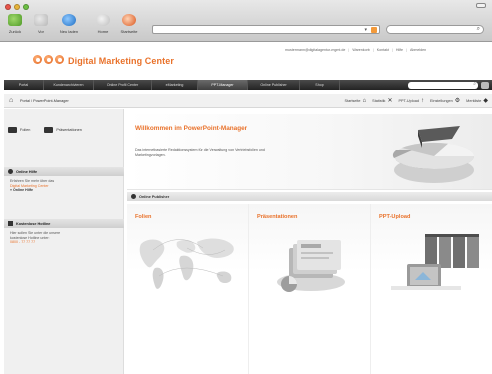 This screenshot has height=374, width=492. Describe the element at coordinates (315, 50) in the screenshot. I see `user-email-link: mustermann@digitalagentur-mgmt.de` at that location.